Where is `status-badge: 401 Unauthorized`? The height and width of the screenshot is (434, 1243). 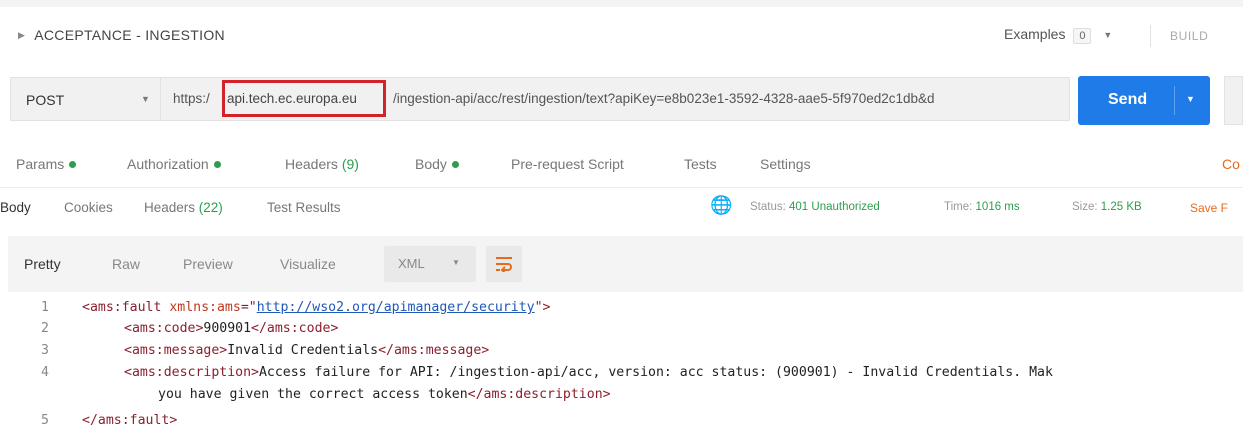 status-badge: 401 Unauthorized is located at coordinates (834, 207).